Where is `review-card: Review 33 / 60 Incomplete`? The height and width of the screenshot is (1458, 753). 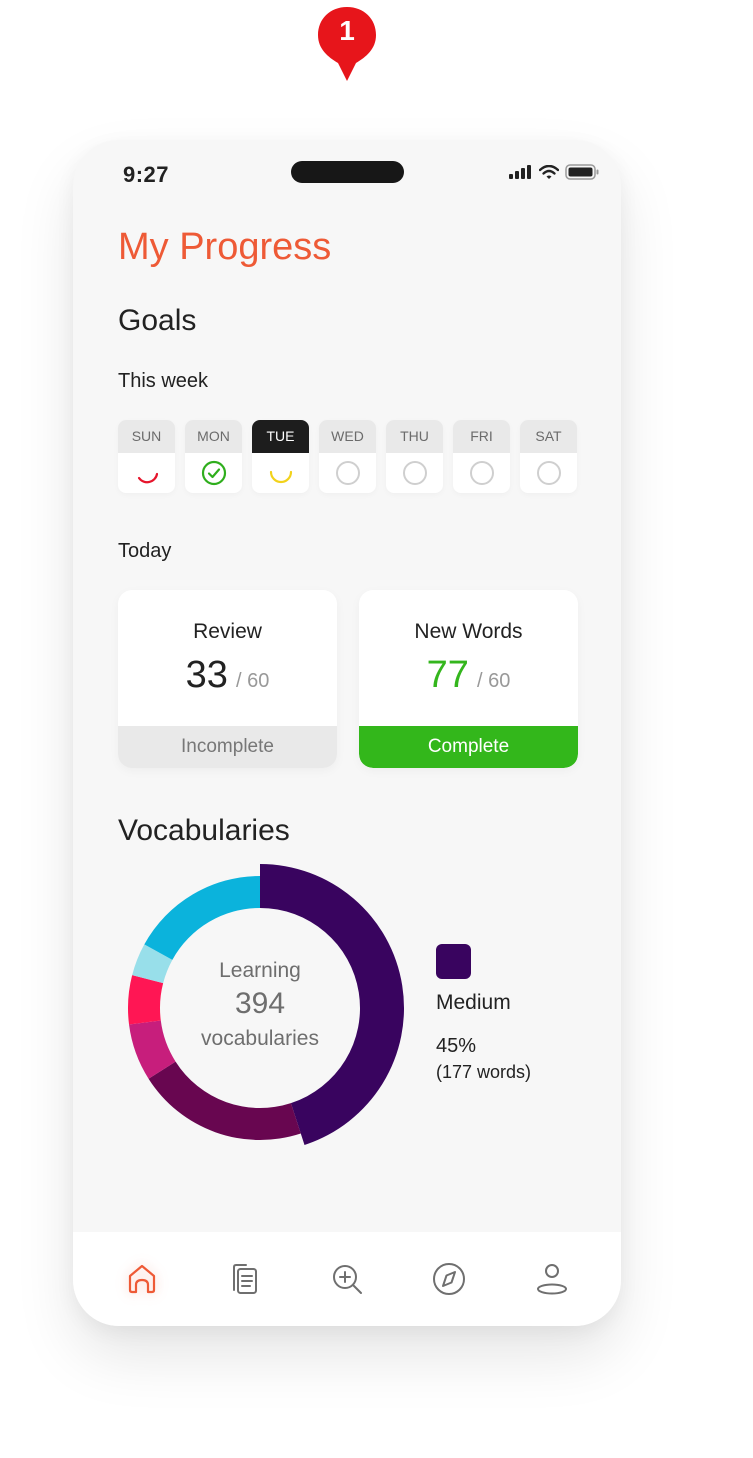 review-card: Review 33 / 60 Incomplete is located at coordinates (227, 679).